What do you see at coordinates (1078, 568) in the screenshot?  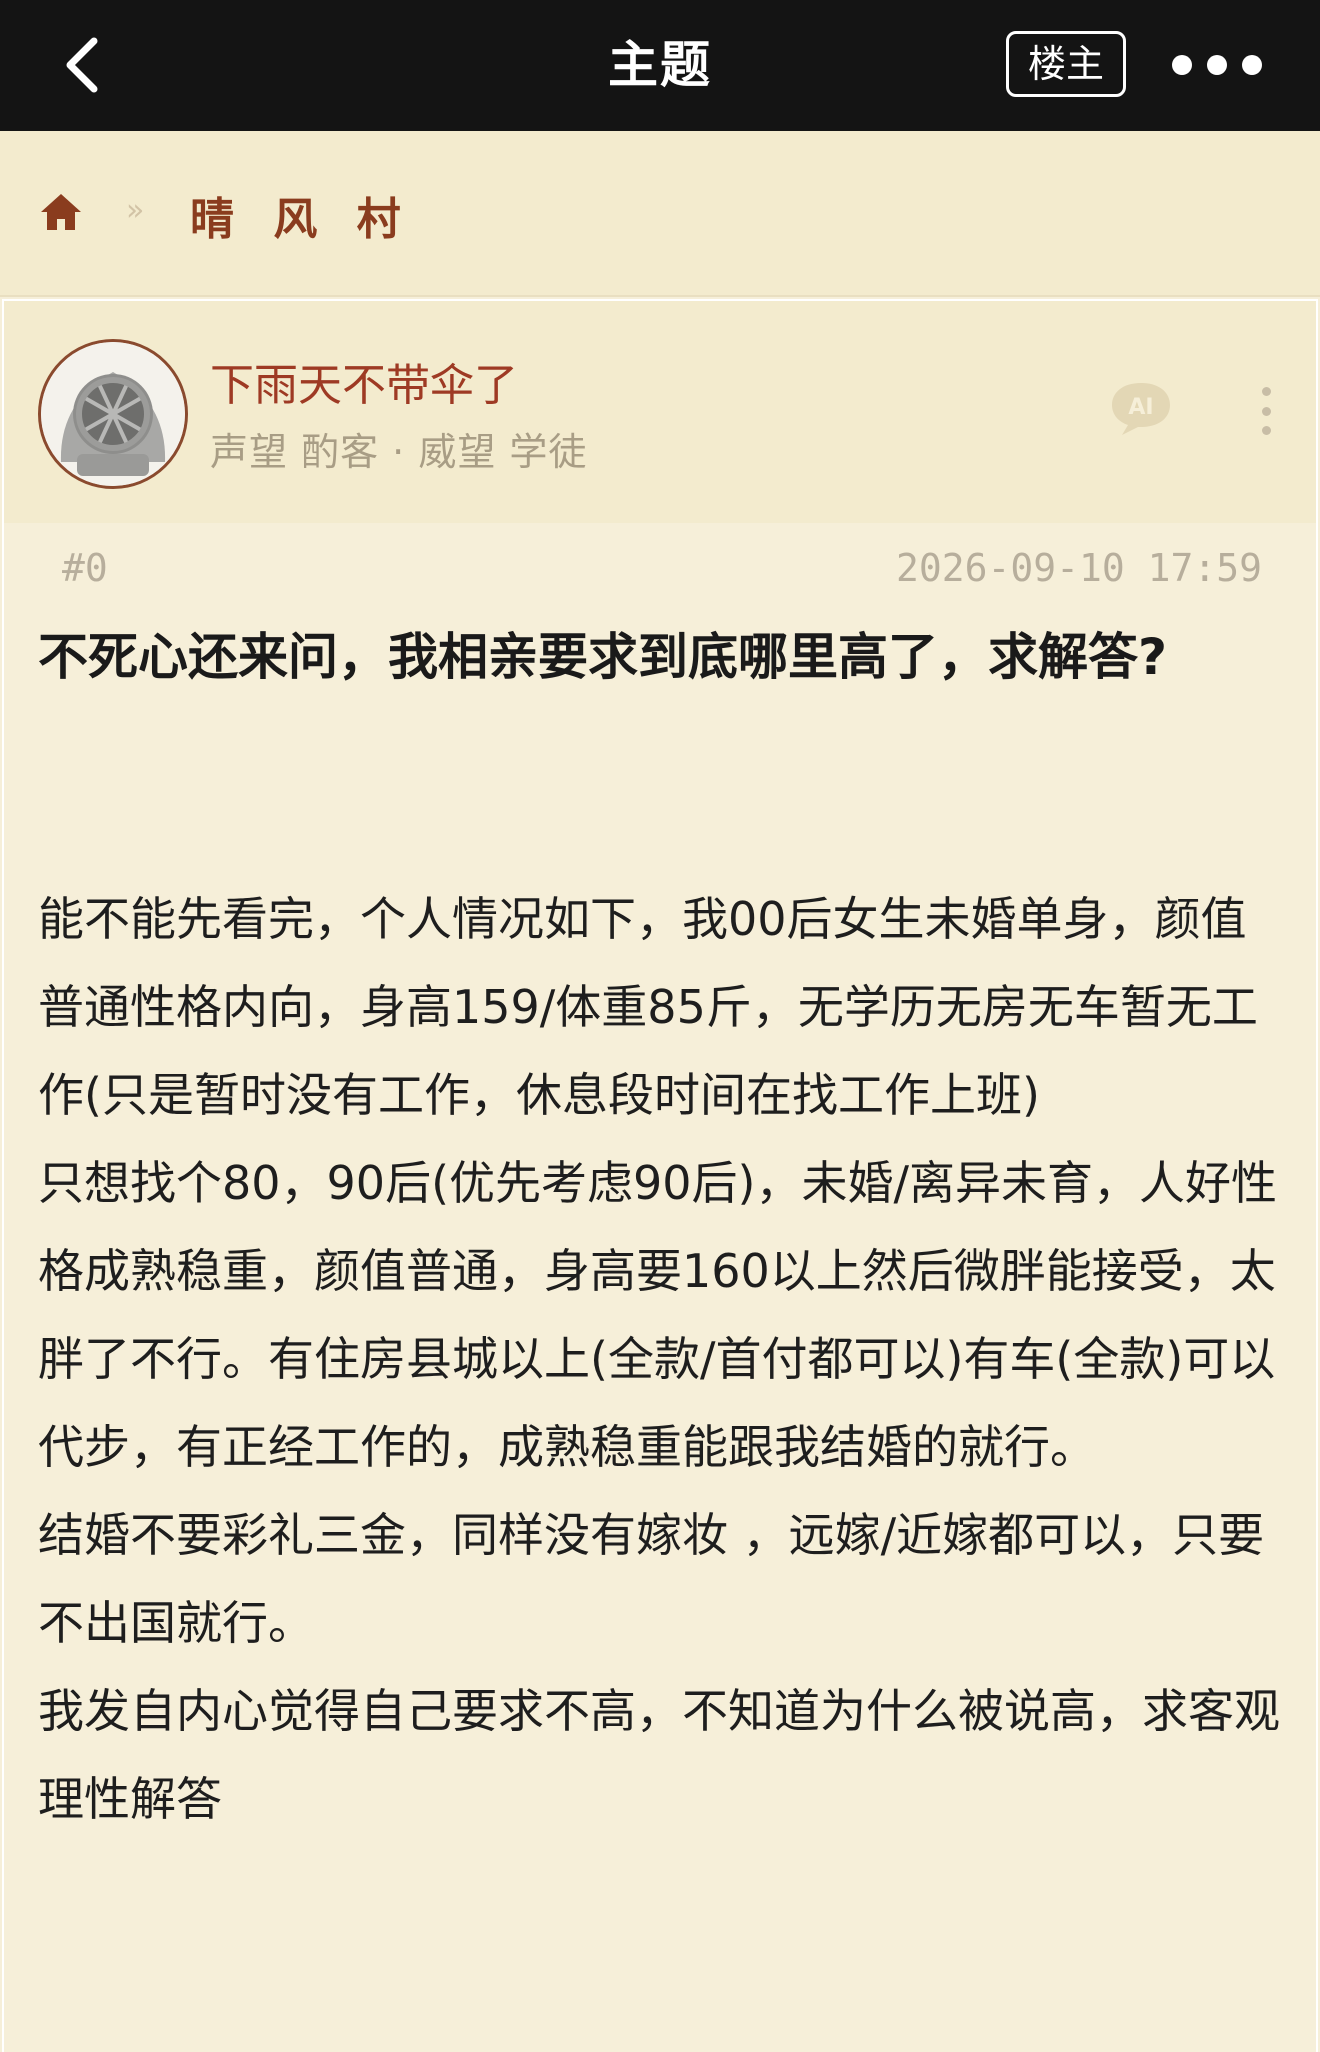 I see `post-timestamp: 2026-09-10 17:59` at bounding box center [1078, 568].